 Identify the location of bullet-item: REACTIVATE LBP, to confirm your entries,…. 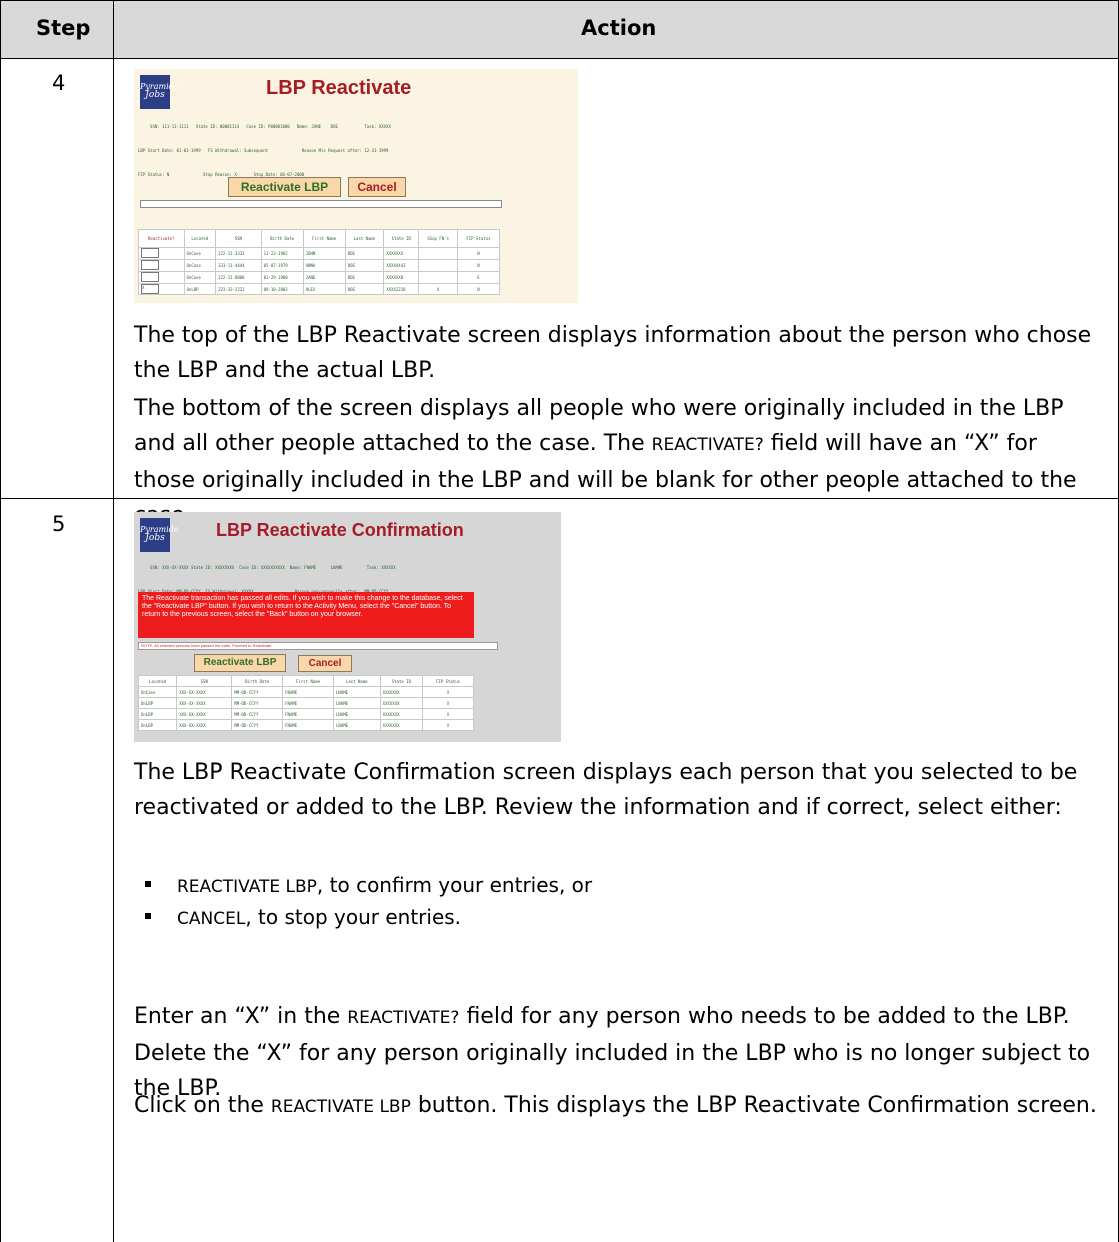
(368, 886).